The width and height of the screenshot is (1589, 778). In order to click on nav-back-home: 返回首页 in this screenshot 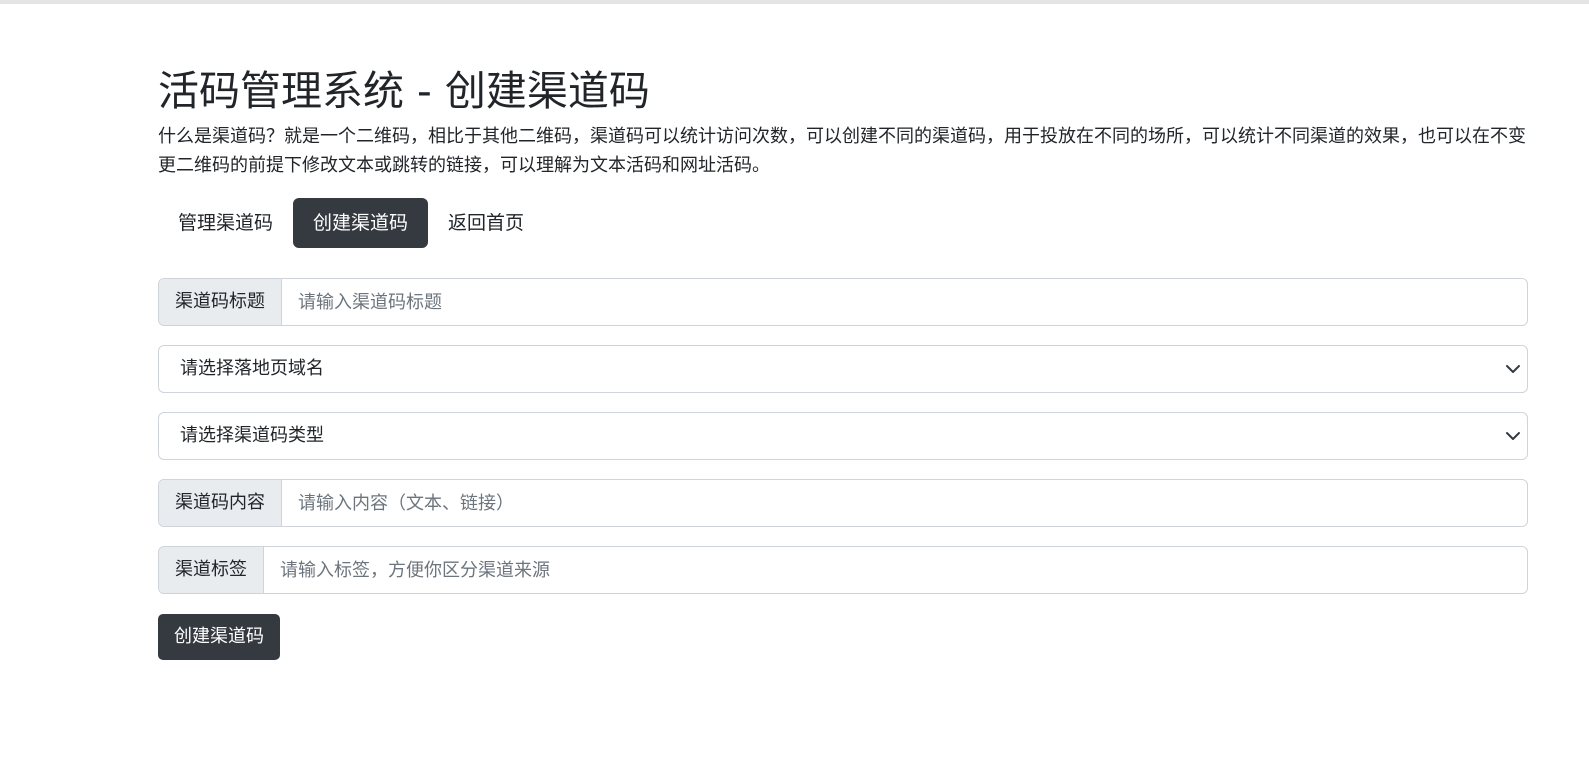, I will do `click(486, 223)`.